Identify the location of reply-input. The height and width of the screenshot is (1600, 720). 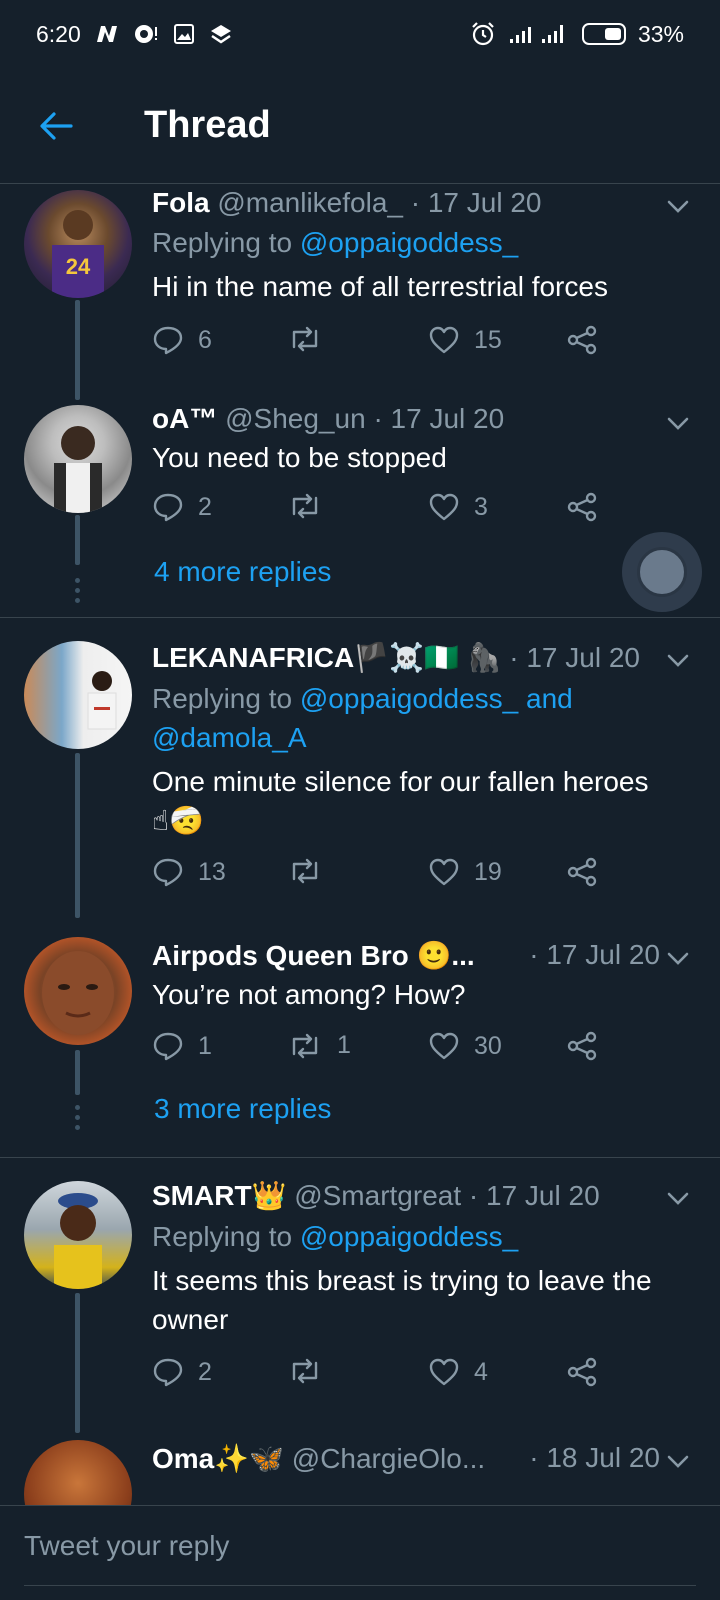
(360, 1546).